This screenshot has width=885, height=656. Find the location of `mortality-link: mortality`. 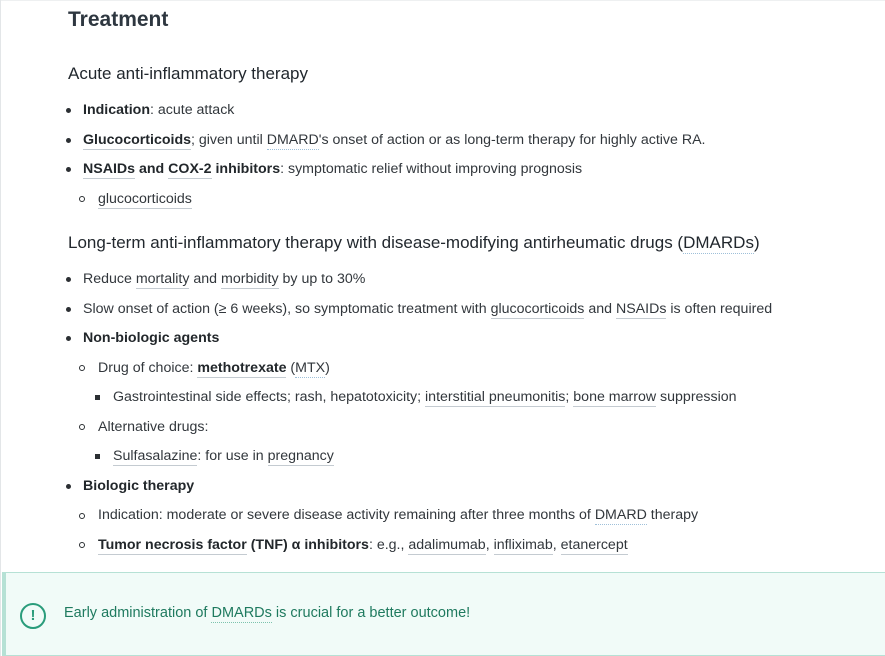

mortality-link: mortality is located at coordinates (162, 280).